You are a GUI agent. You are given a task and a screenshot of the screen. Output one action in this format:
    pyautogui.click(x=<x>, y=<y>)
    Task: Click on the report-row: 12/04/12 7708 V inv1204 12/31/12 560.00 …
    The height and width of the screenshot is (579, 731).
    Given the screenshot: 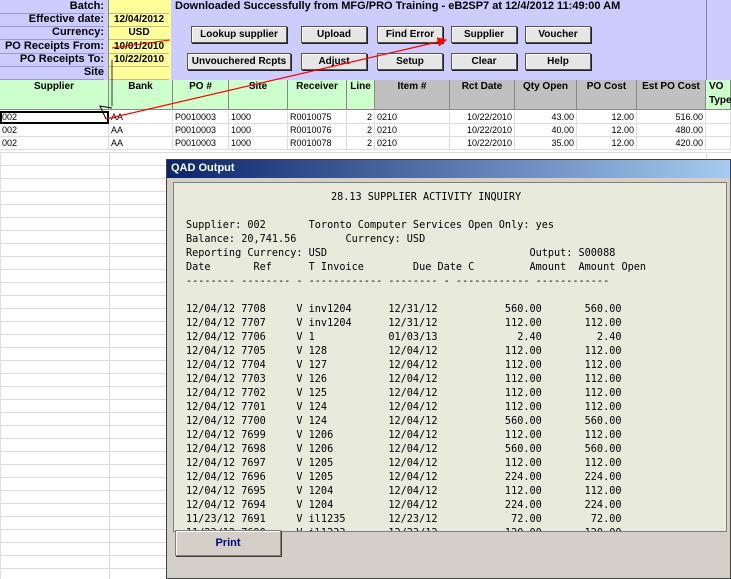 What is the action you would take?
    pyautogui.click(x=404, y=309)
    